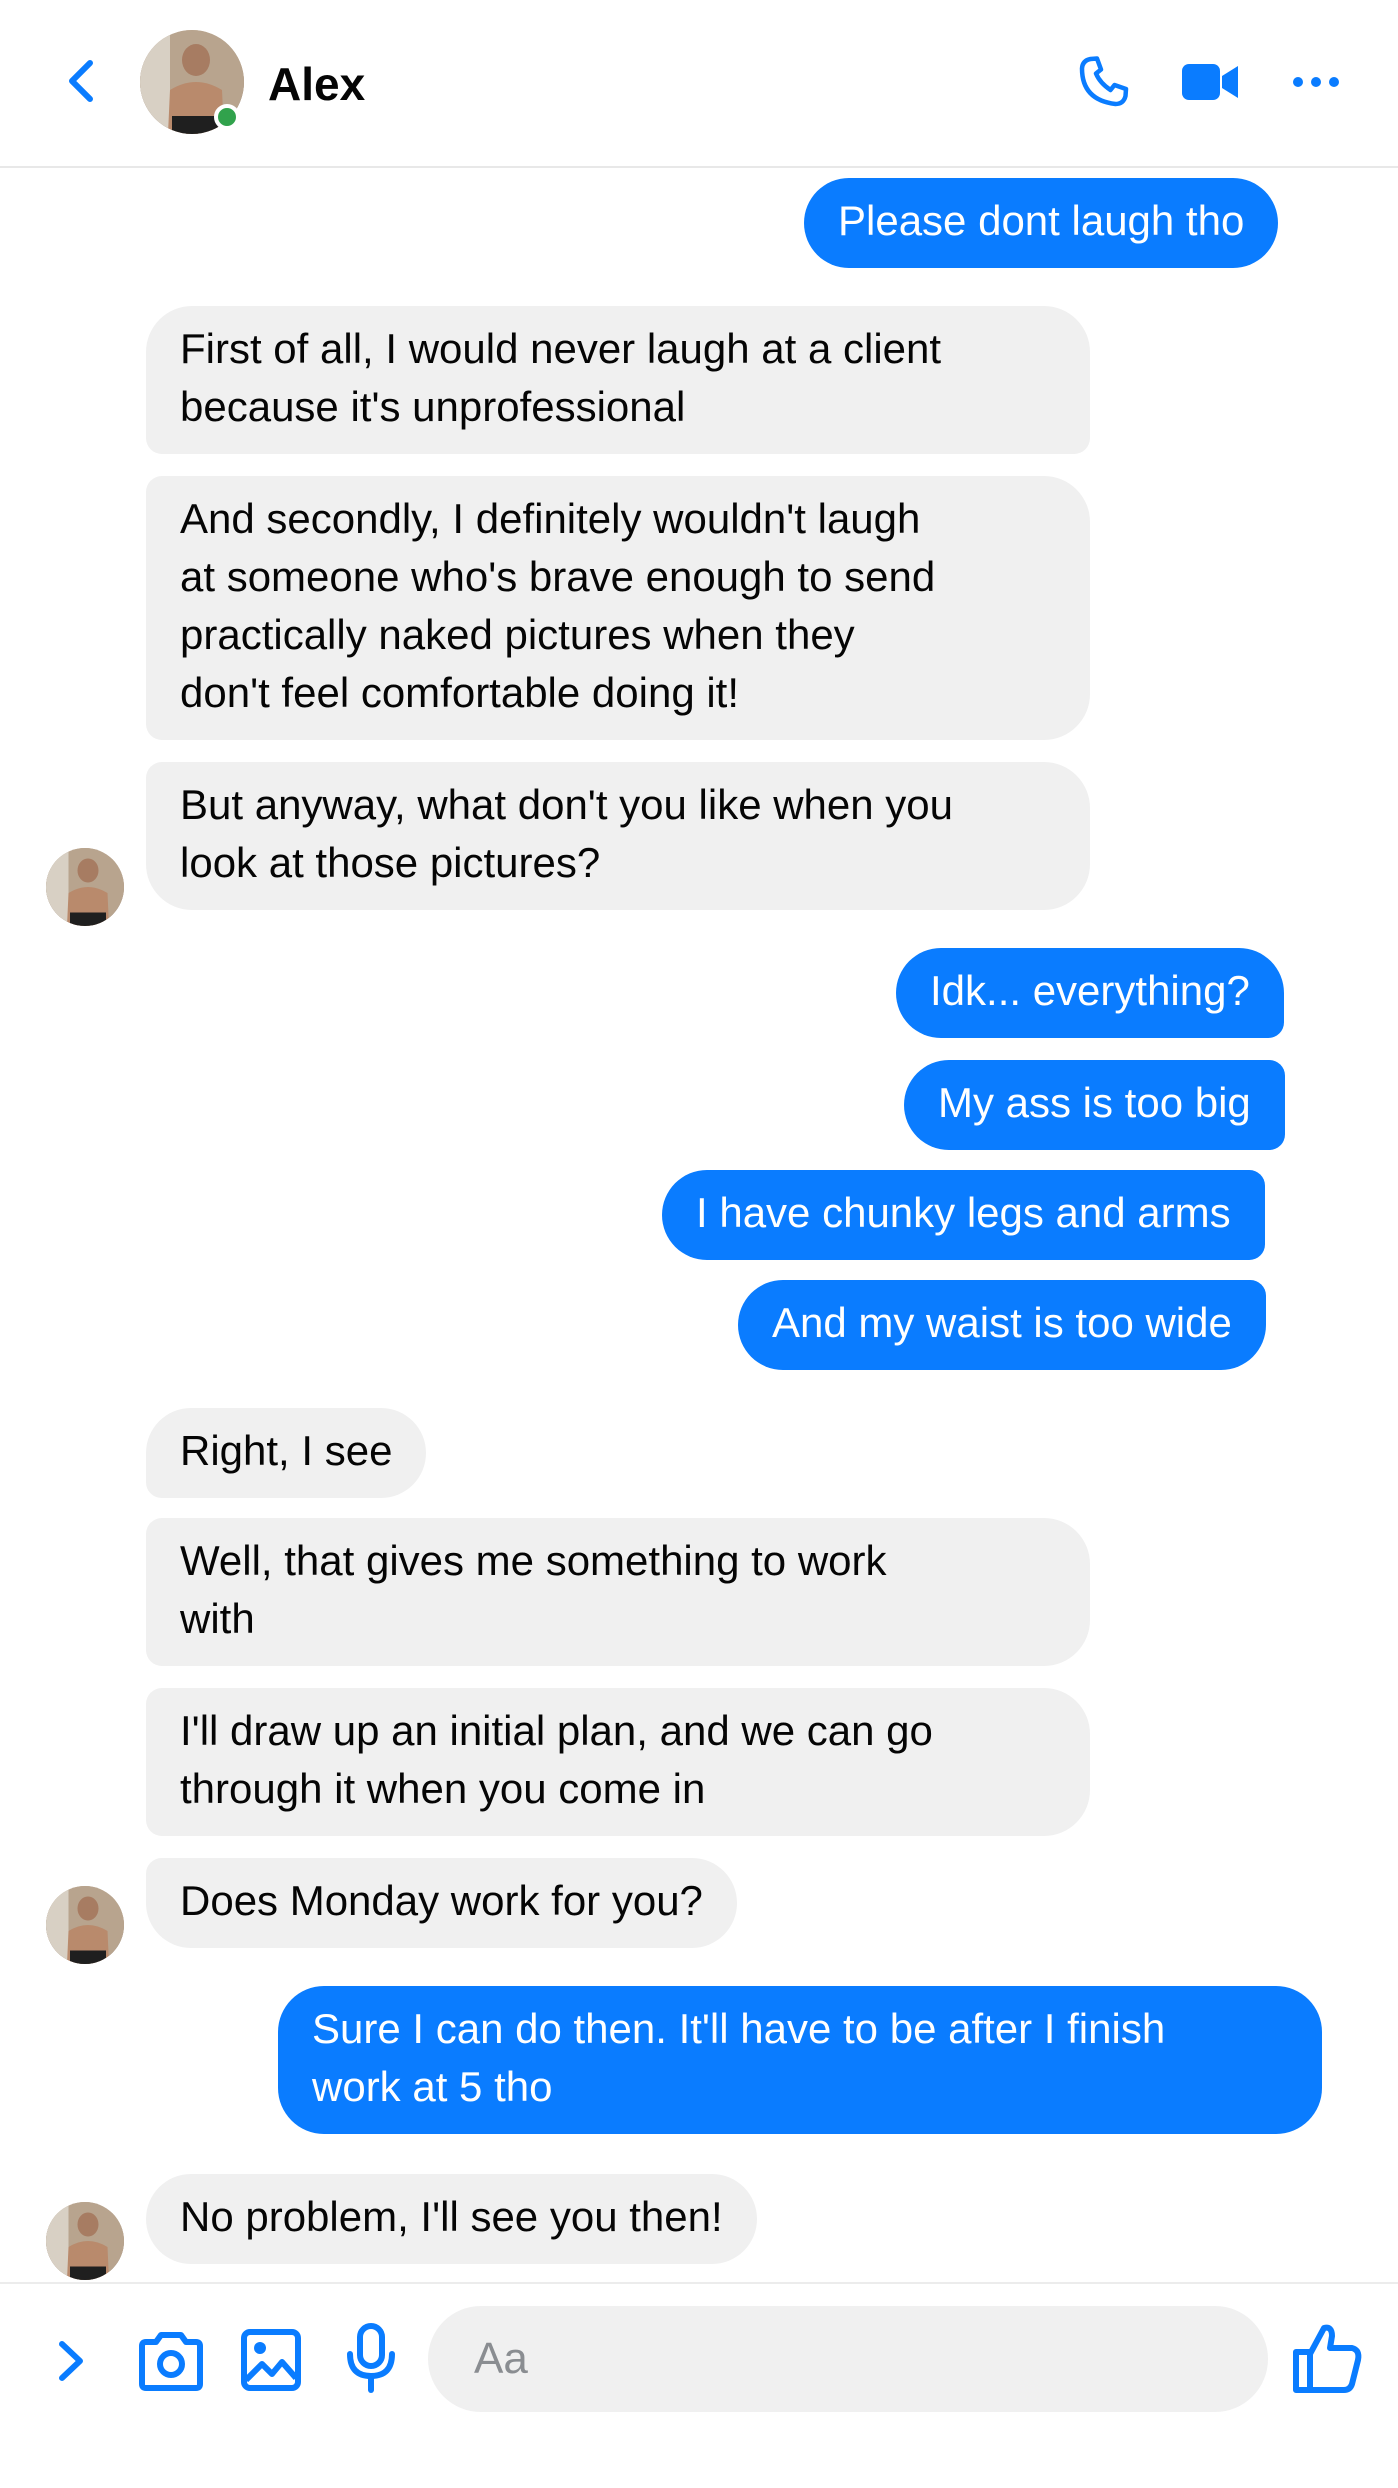  Describe the element at coordinates (1090, 993) in the screenshot. I see `message-bubble-outgoing: Idk... everything?` at that location.